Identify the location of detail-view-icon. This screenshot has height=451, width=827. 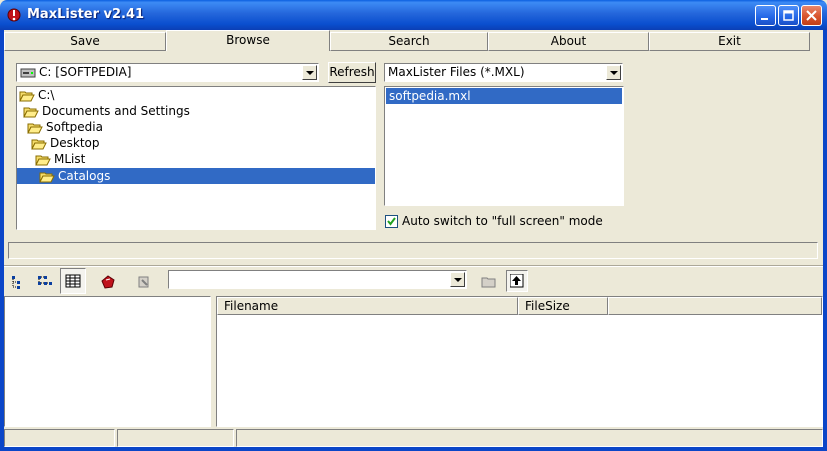
(73, 281).